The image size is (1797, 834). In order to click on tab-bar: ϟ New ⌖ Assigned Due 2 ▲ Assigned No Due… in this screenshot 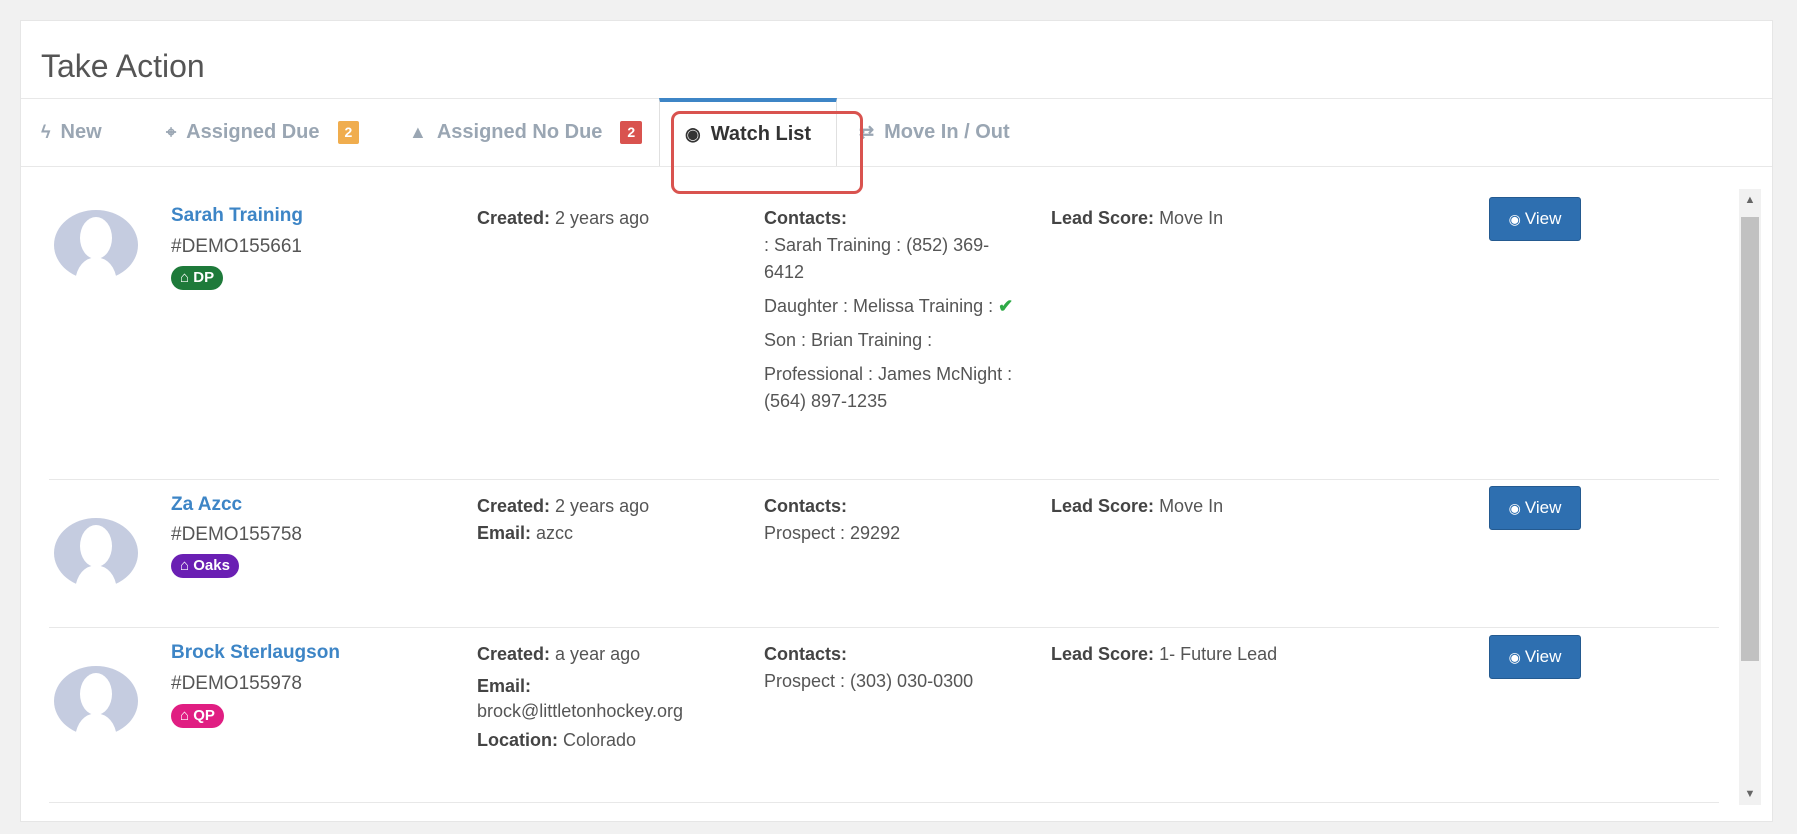, I will do `click(896, 132)`.